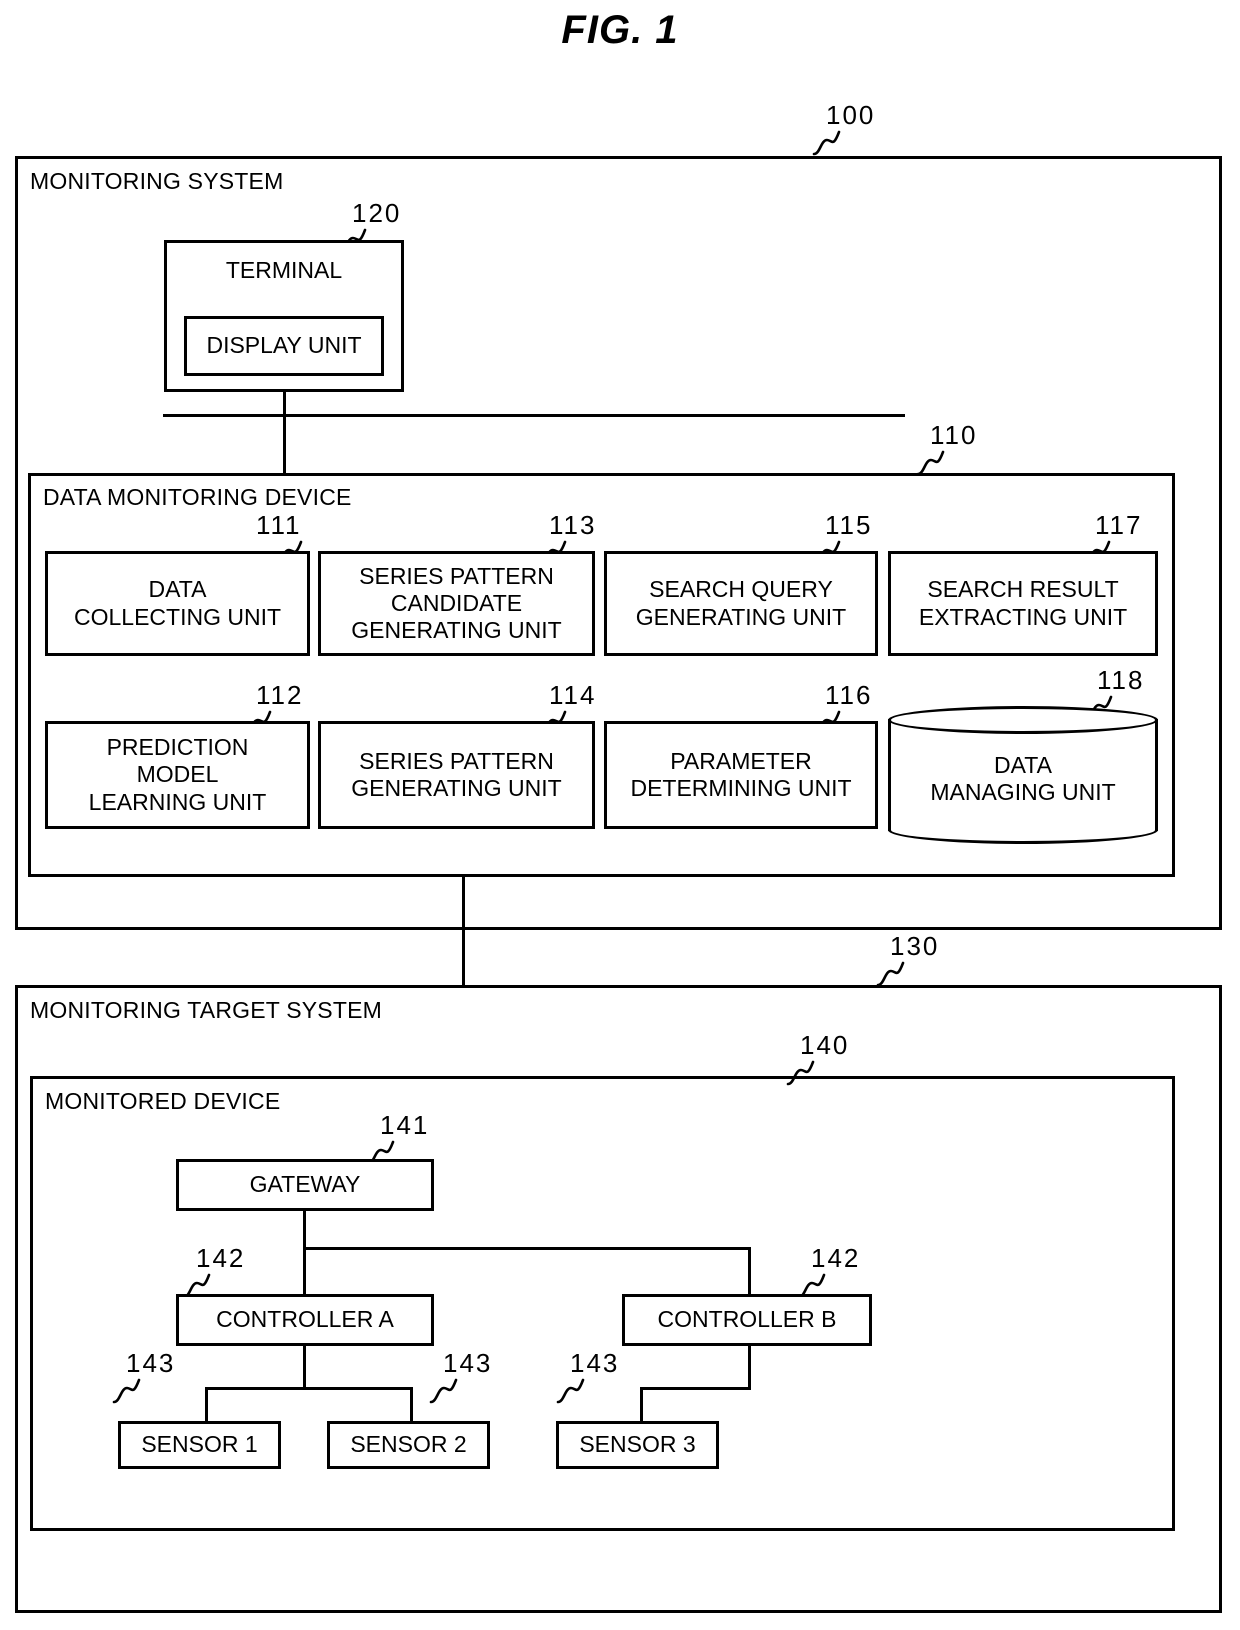 The height and width of the screenshot is (1630, 1240). Describe the element at coordinates (915, 946) in the screenshot. I see `ref-130: 130` at that location.